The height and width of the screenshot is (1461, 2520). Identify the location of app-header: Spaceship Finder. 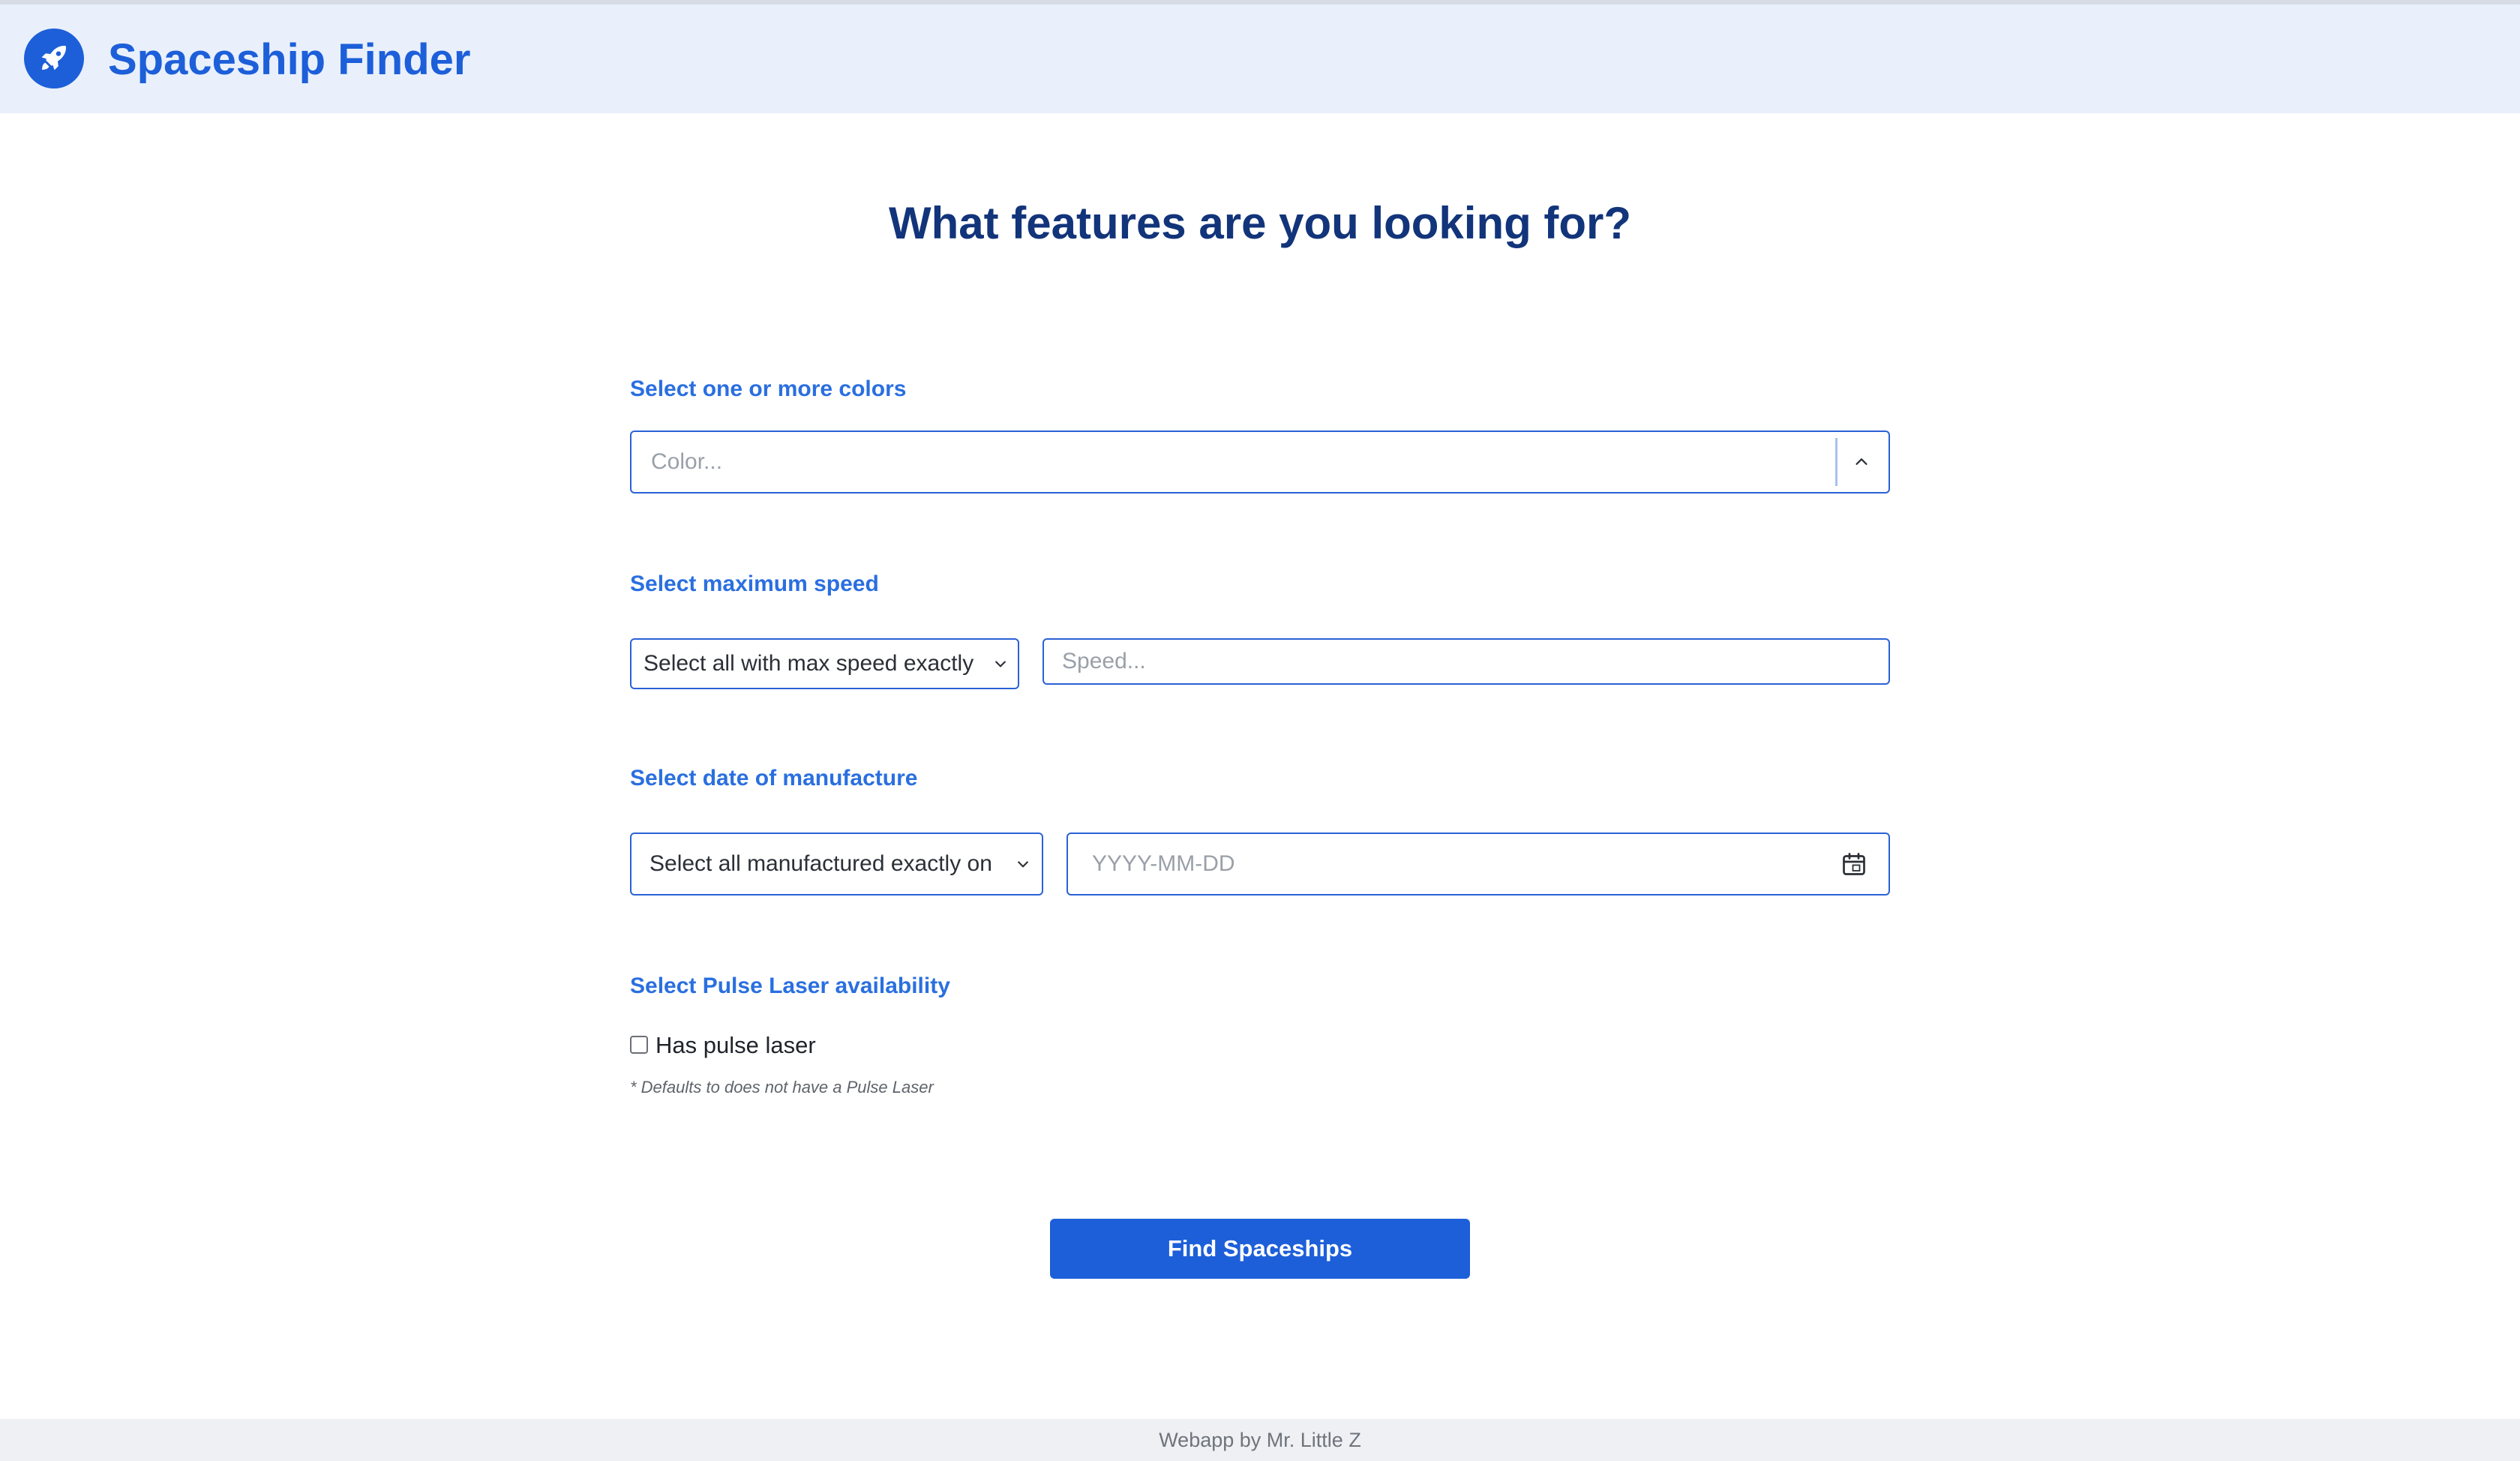
(1260, 58).